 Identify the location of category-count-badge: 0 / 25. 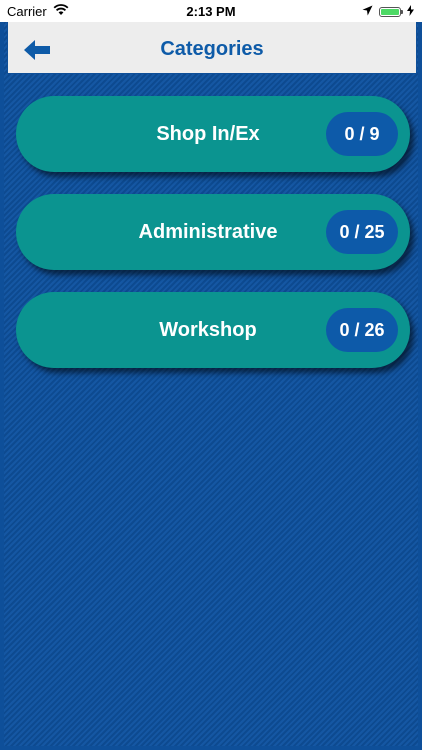
(362, 232).